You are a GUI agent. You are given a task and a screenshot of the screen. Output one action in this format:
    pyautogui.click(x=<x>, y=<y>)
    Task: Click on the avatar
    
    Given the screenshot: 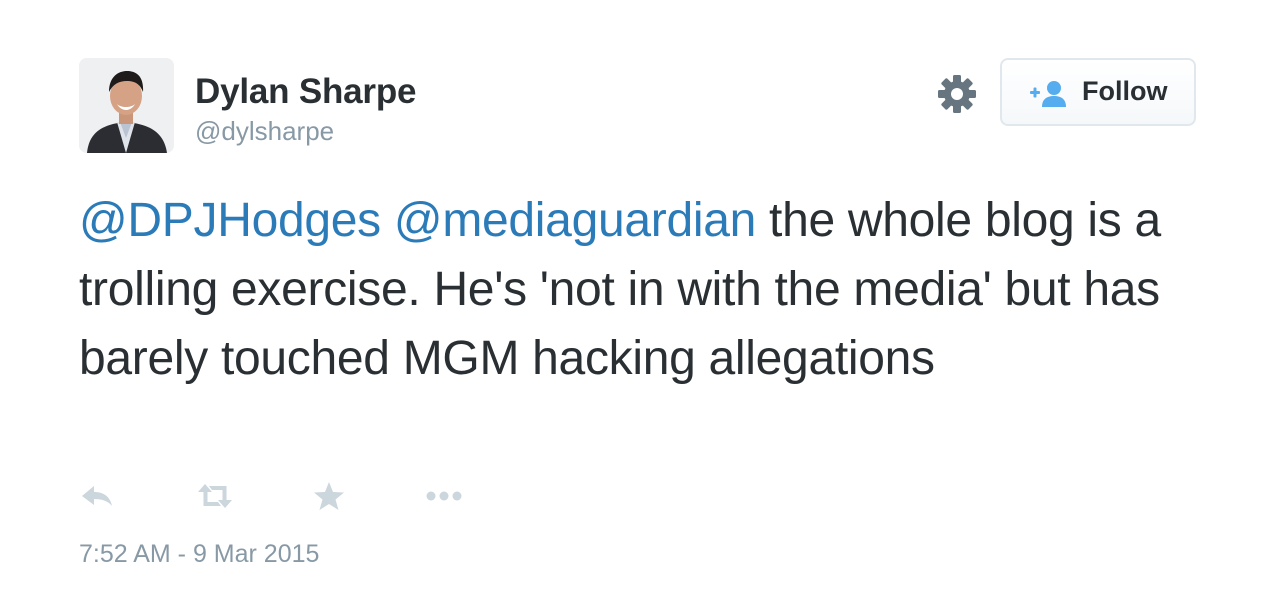 What is the action you would take?
    pyautogui.click(x=126, y=105)
    